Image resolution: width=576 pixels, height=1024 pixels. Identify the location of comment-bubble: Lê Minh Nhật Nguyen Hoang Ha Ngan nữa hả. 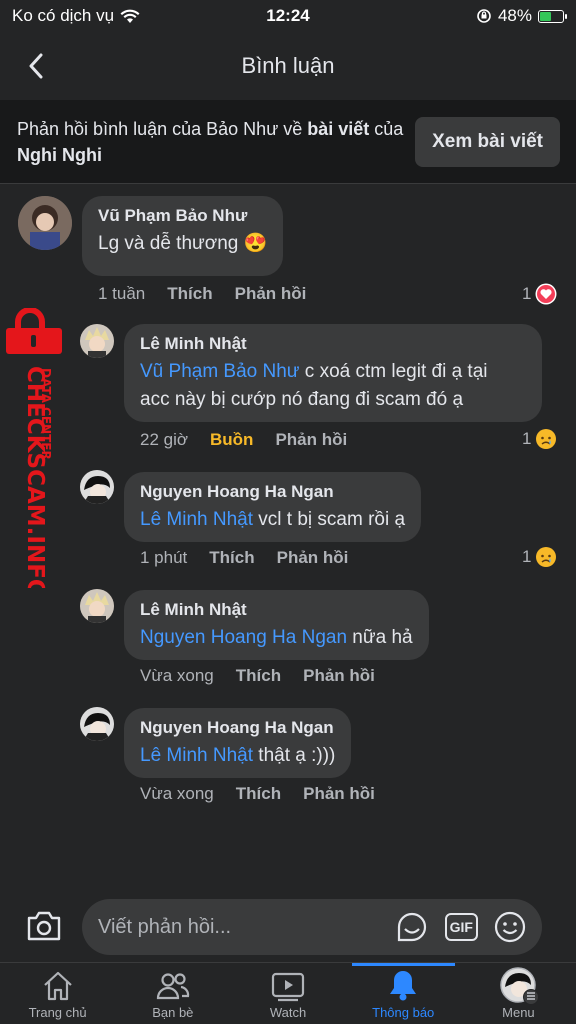
(276, 625).